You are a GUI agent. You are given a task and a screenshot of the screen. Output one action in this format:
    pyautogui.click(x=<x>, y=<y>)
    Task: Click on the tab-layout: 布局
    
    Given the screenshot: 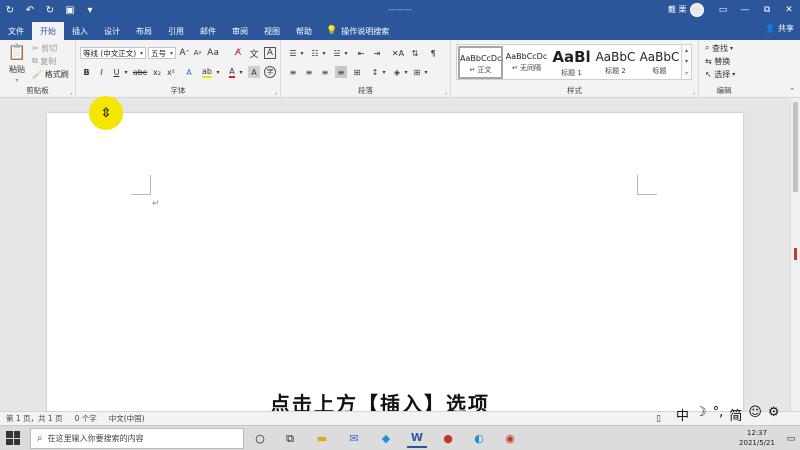 What is the action you would take?
    pyautogui.click(x=144, y=31)
    